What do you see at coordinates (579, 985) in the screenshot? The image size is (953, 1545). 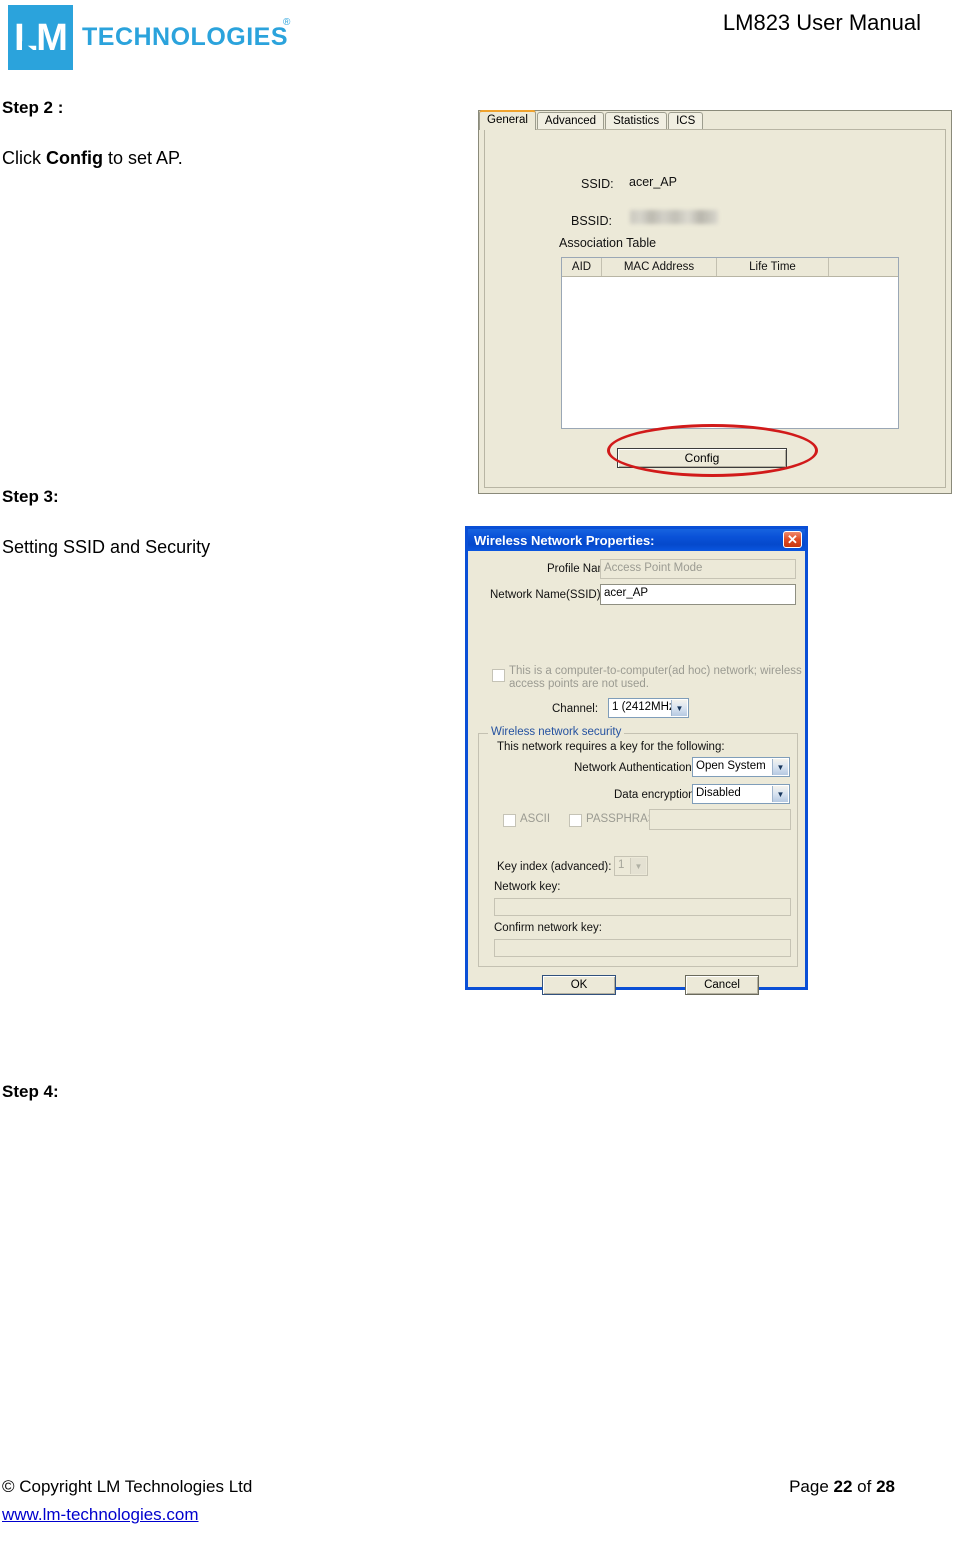 I see `ok-button: OK` at bounding box center [579, 985].